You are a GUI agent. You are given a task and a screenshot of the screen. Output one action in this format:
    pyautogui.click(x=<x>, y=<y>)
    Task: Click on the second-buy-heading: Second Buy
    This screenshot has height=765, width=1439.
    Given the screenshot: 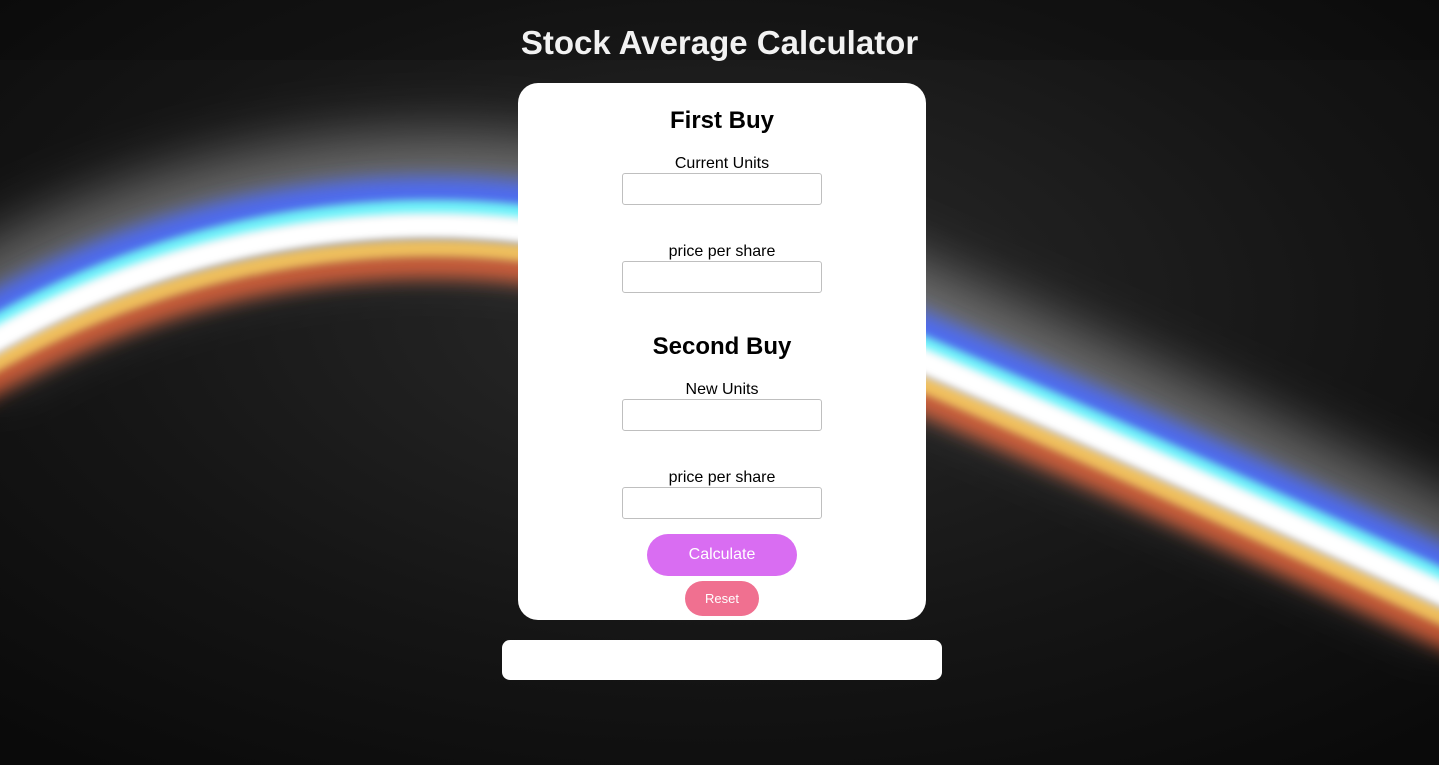 What is the action you would take?
    pyautogui.click(x=722, y=346)
    